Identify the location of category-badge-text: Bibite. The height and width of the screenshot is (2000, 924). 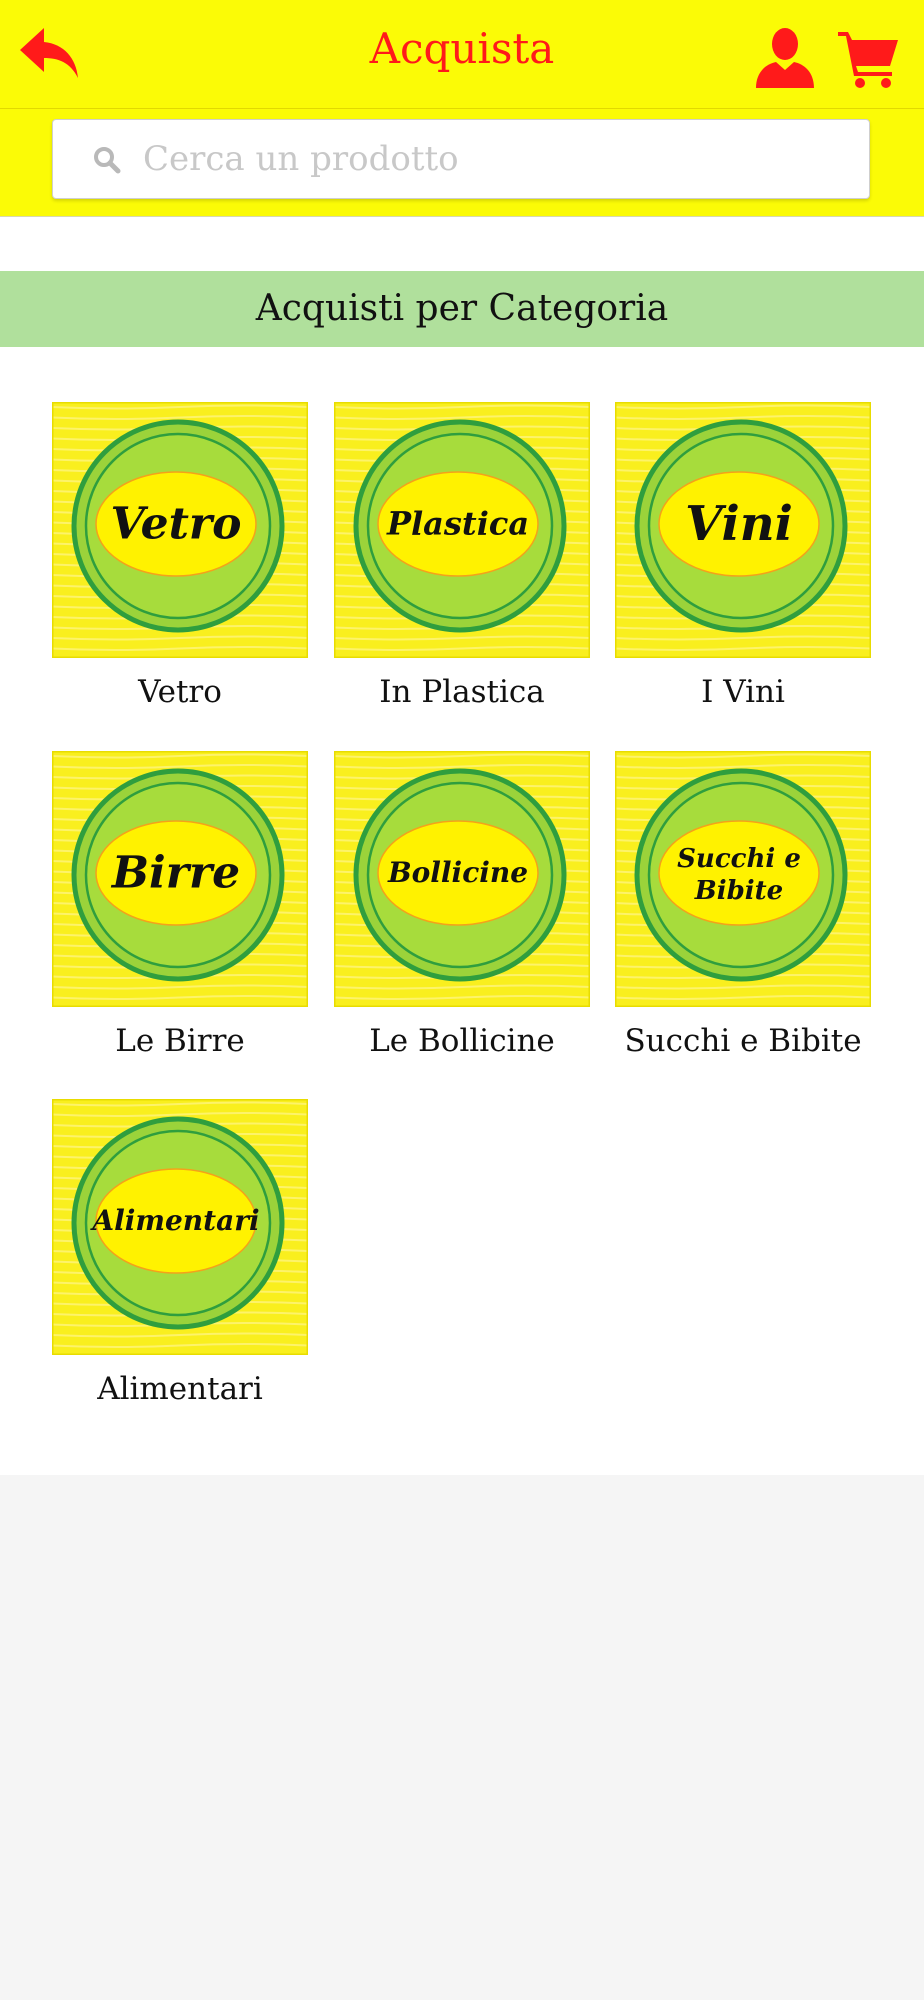
(738, 891).